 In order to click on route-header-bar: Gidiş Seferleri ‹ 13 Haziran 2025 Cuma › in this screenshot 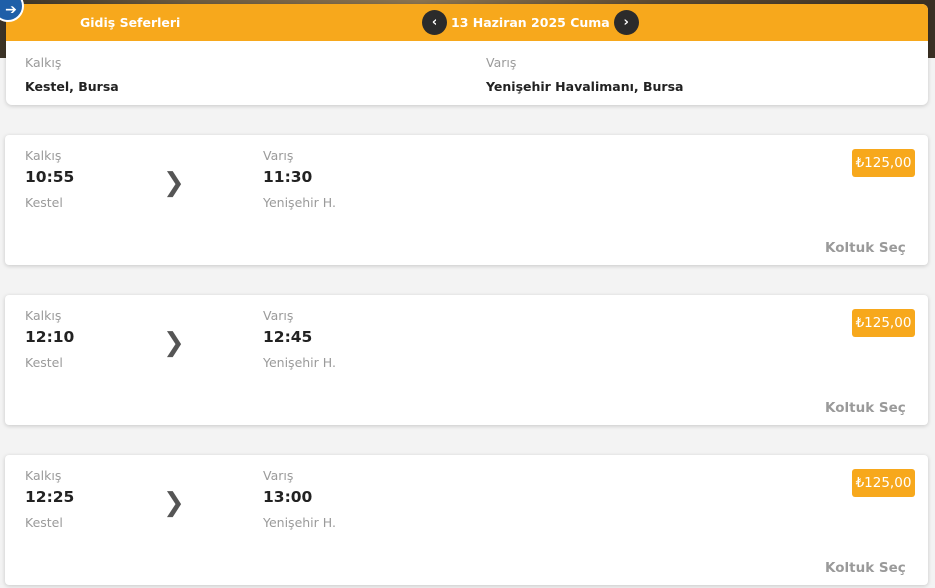, I will do `click(467, 22)`.